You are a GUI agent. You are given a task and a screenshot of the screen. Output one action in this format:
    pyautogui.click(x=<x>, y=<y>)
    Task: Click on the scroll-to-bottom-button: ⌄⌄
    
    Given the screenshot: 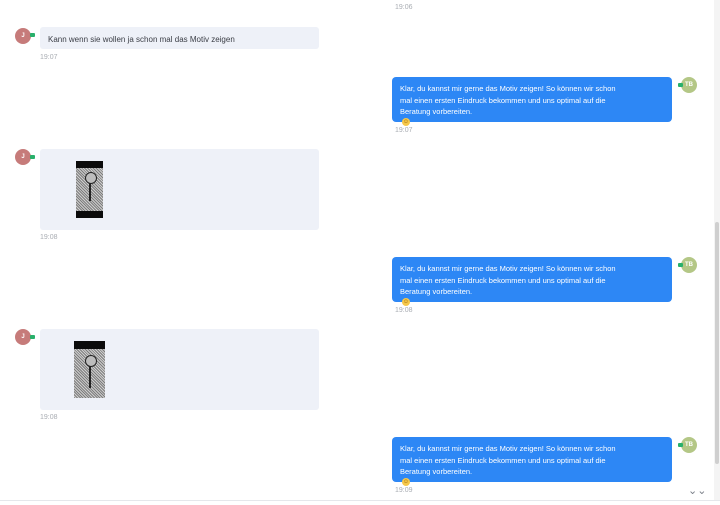 What is the action you would take?
    pyautogui.click(x=697, y=492)
    